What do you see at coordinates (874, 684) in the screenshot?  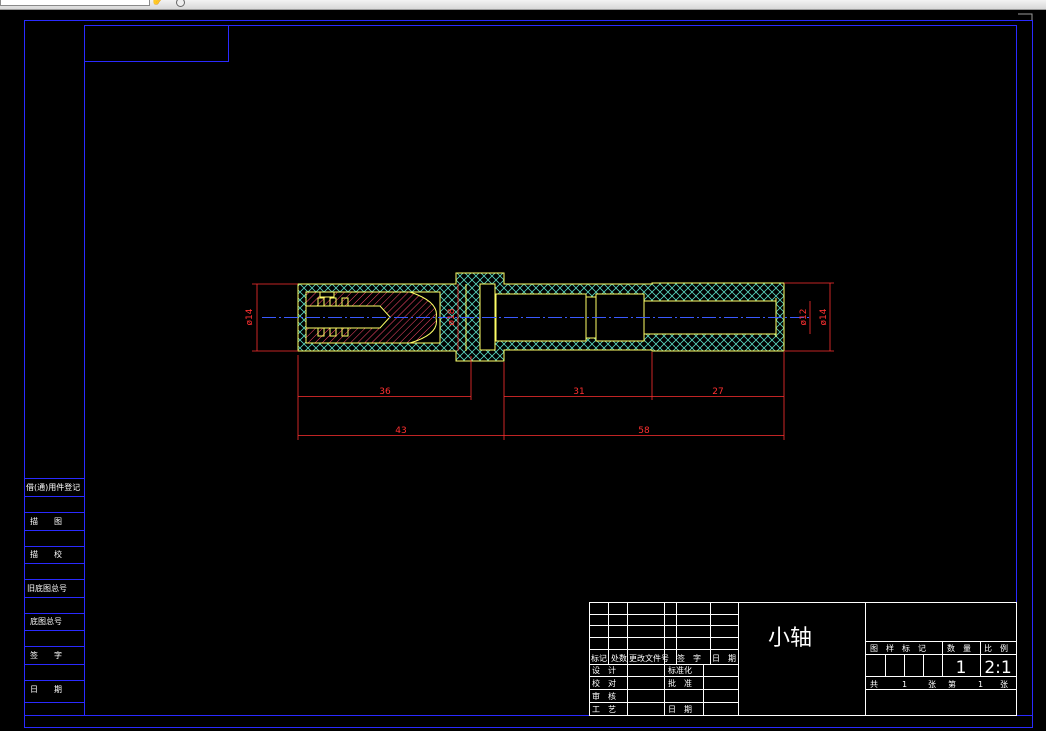 I see `sheets-total-label: 共` at bounding box center [874, 684].